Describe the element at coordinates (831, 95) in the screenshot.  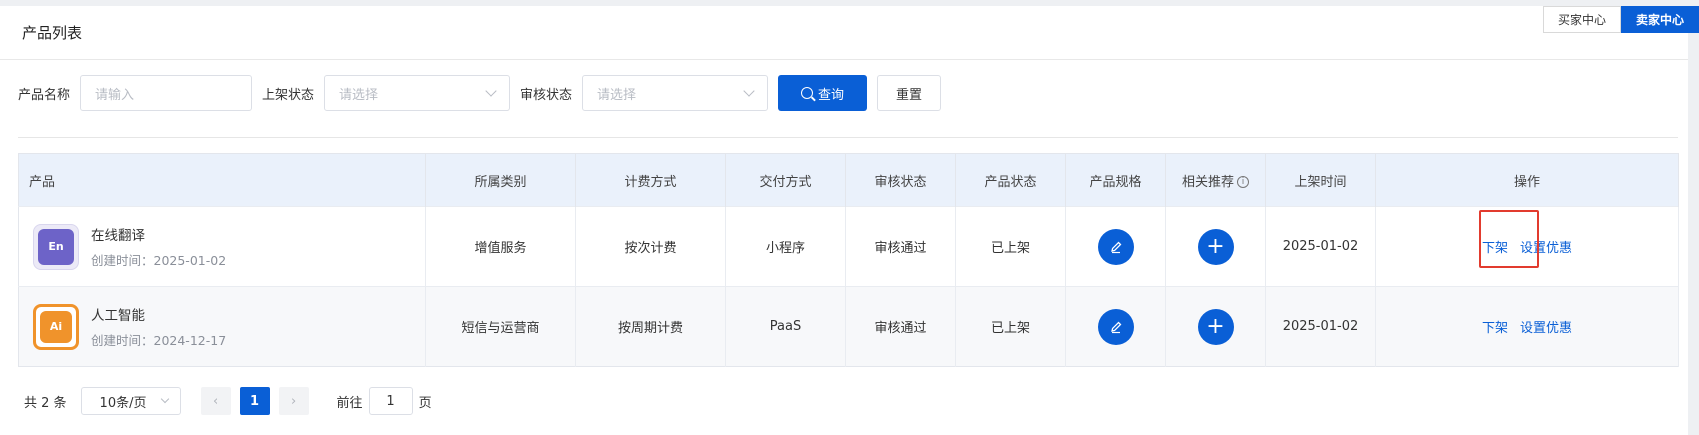
I see `query-button-label: 查询` at that location.